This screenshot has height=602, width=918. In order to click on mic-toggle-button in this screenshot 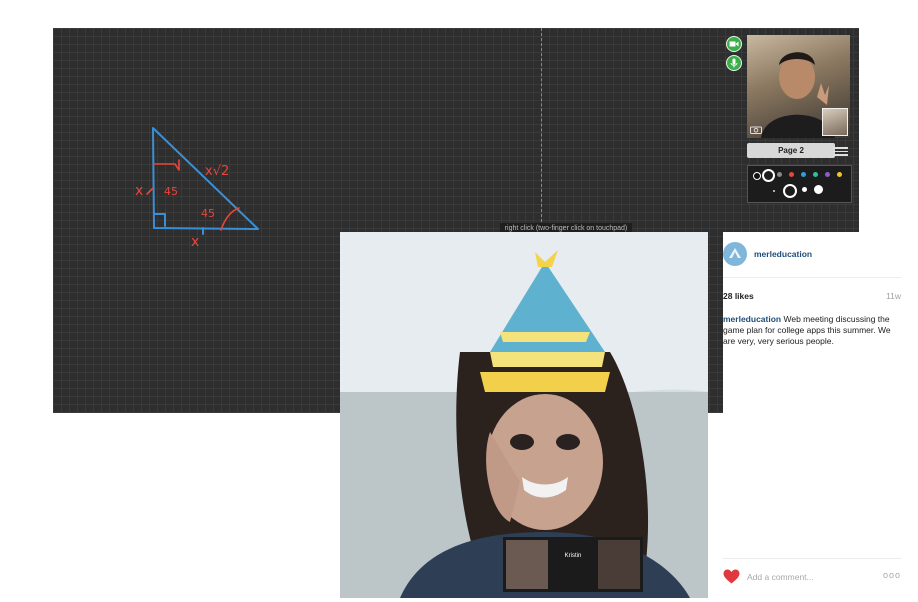, I will do `click(734, 63)`.